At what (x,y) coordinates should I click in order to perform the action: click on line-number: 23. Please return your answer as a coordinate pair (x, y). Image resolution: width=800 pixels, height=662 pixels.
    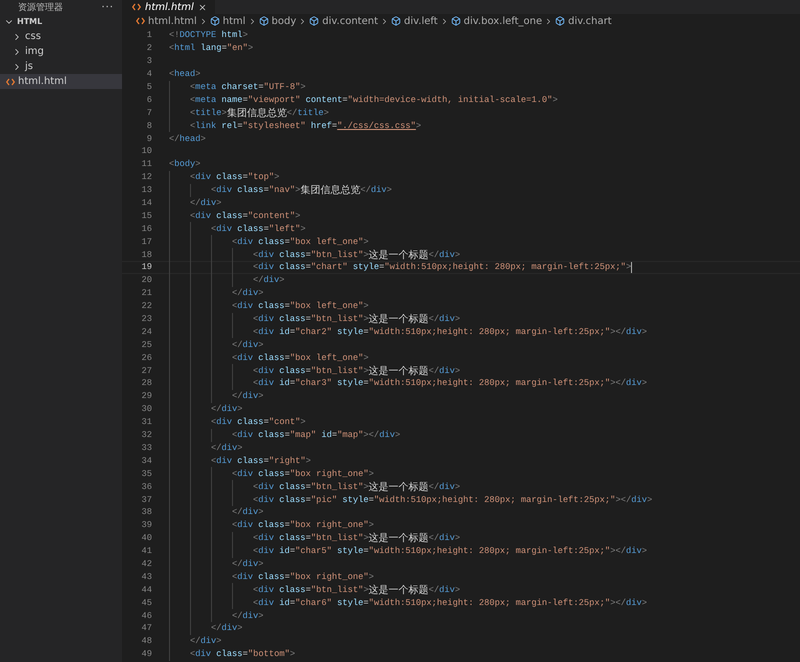
    Looking at the image, I should click on (146, 319).